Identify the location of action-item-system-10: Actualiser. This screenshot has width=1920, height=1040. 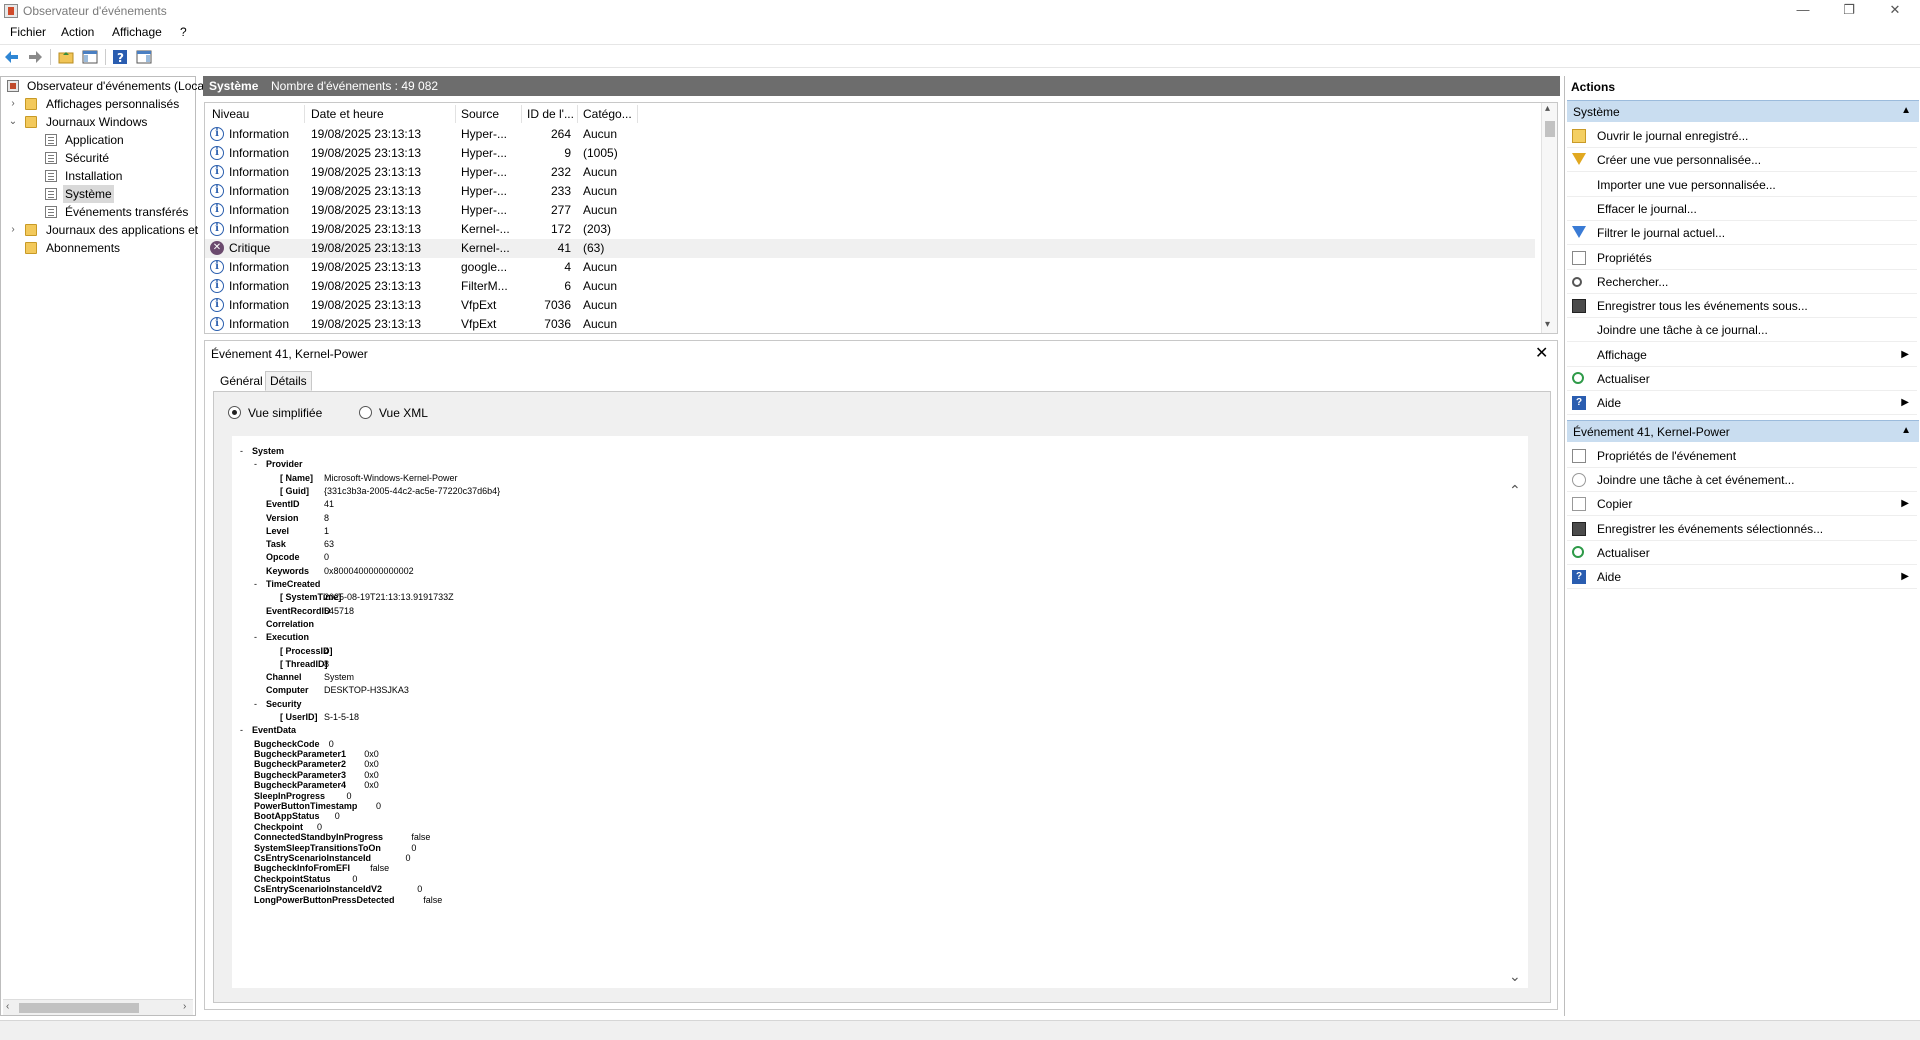
(1742, 379).